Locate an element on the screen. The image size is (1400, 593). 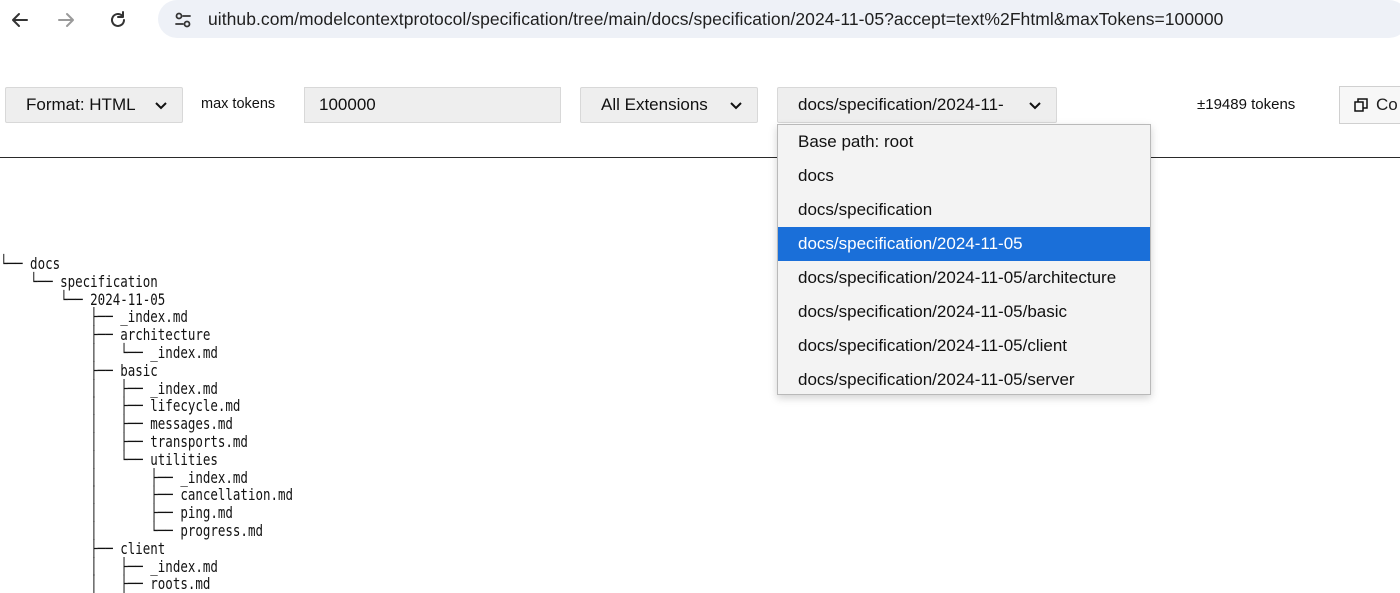
path-select-label: docs/specification/2024-11- is located at coordinates (901, 104).